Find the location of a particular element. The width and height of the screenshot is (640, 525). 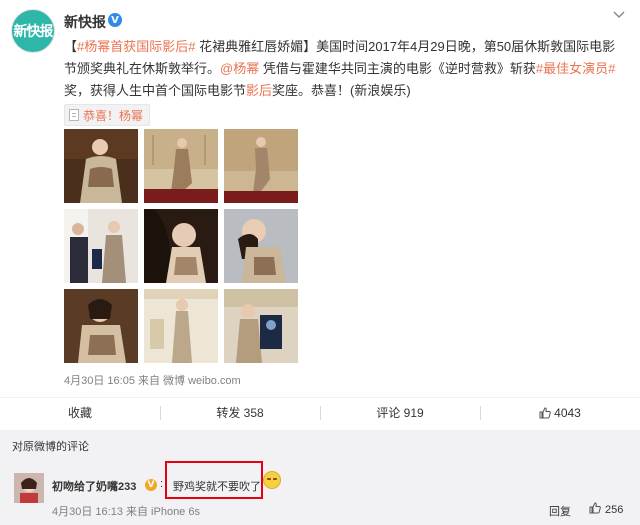

highlight-link: @杨幂 is located at coordinates (239, 68).